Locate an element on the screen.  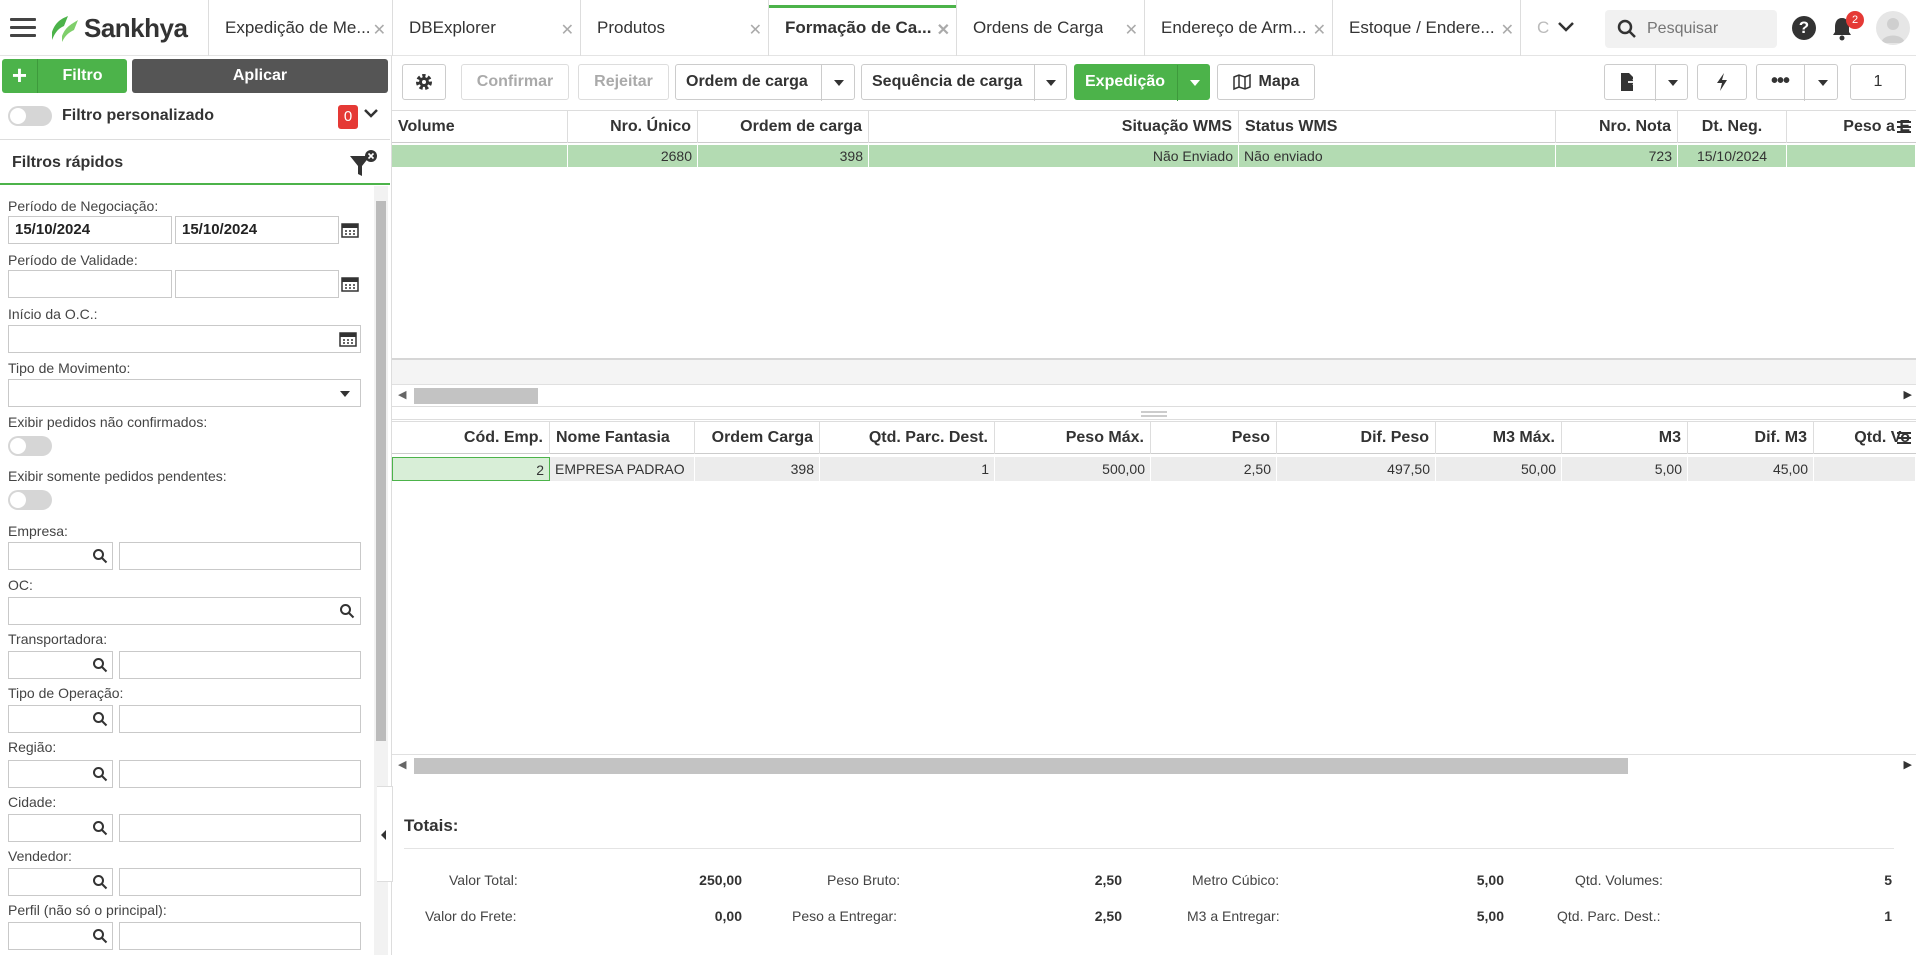
search-box is located at coordinates (1691, 29).